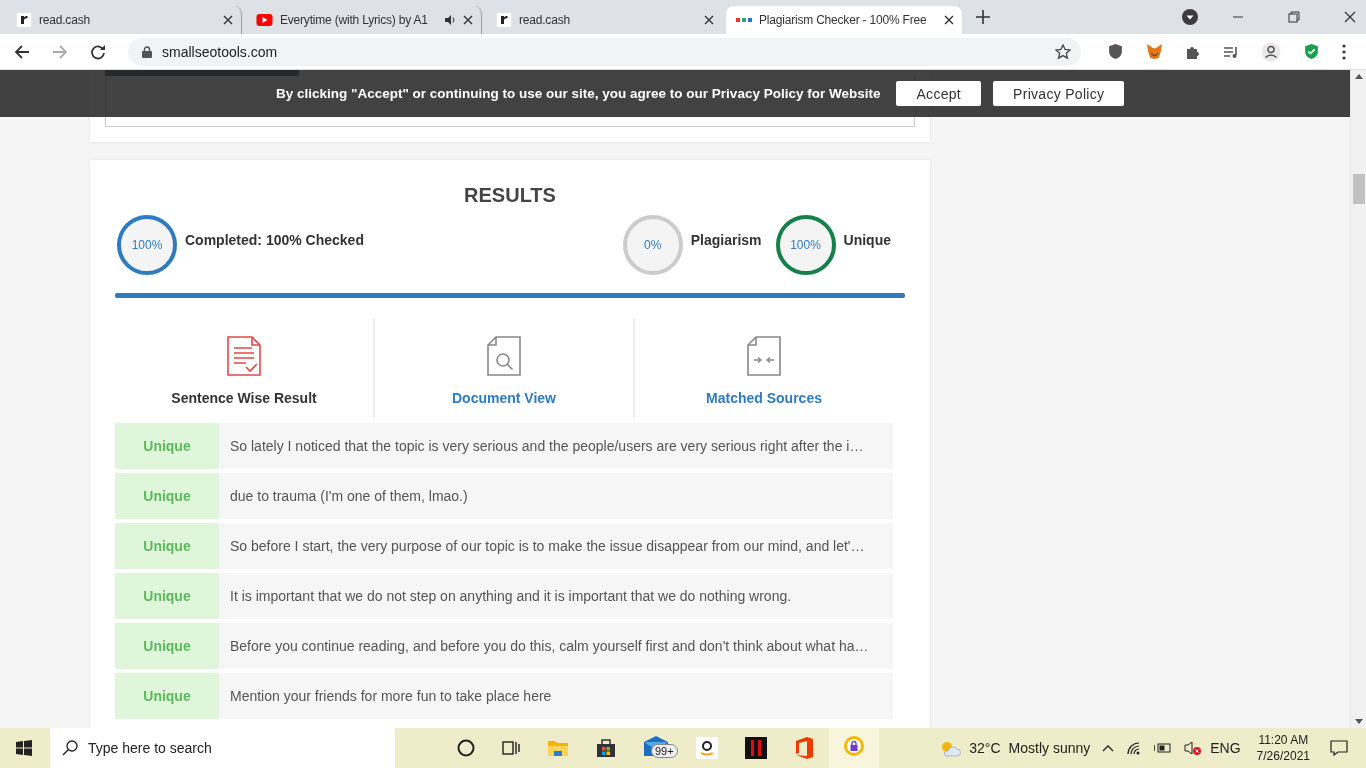 The height and width of the screenshot is (768, 1366). What do you see at coordinates (756, 748) in the screenshot?
I see `streaming-app-icon` at bounding box center [756, 748].